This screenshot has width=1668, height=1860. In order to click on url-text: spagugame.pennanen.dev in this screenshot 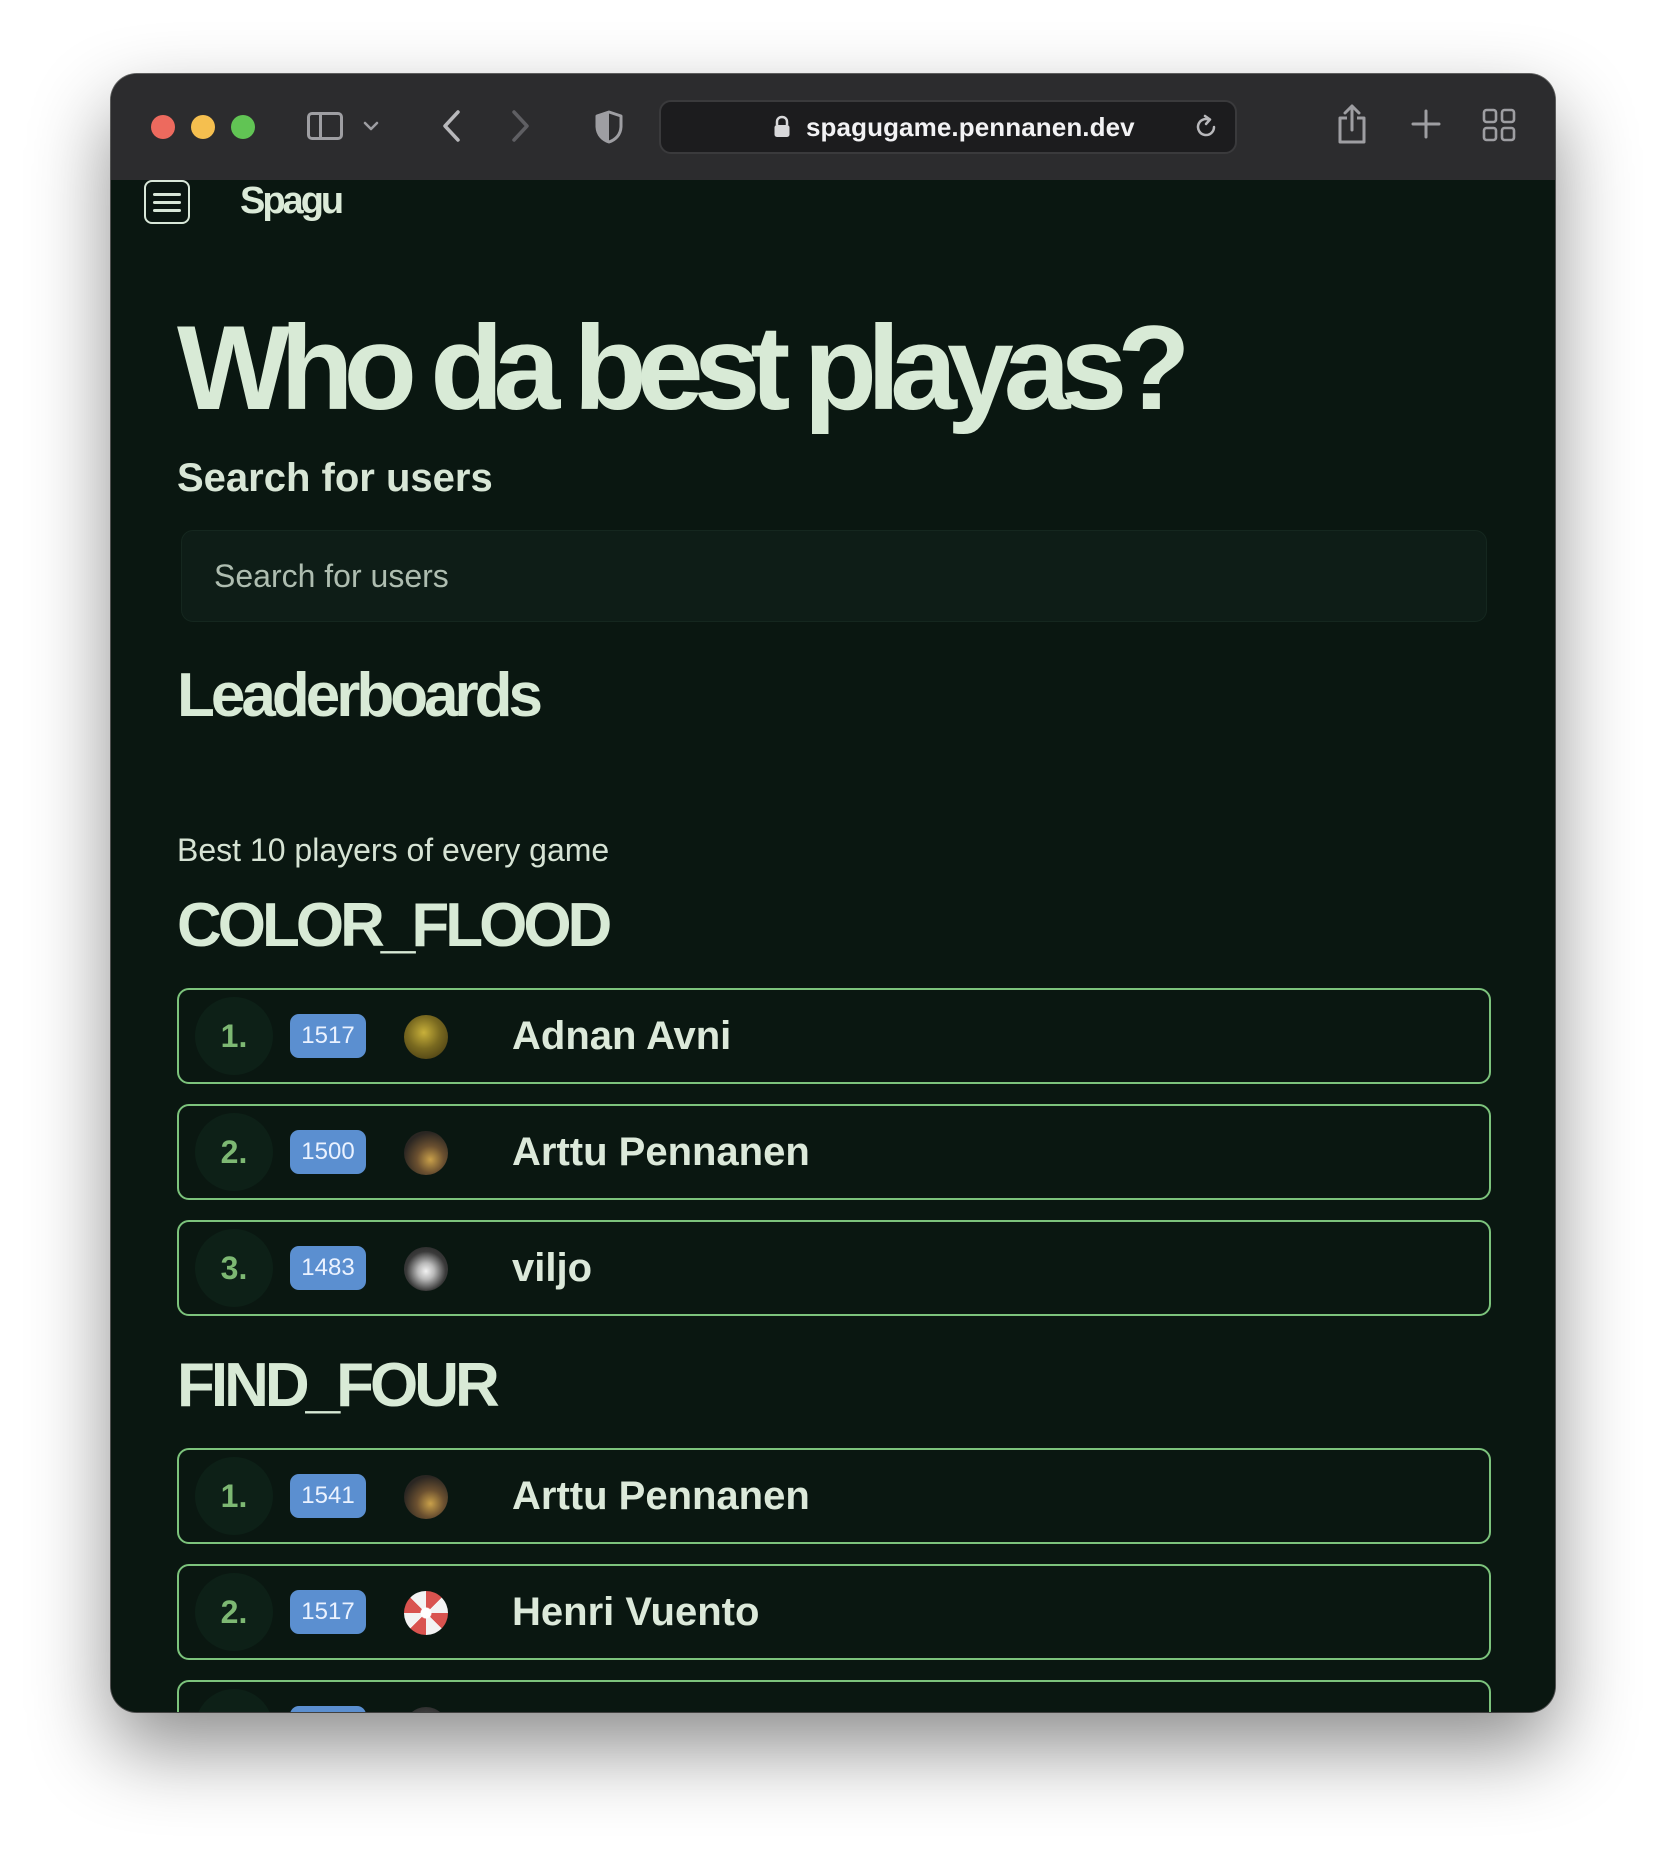, I will do `click(970, 127)`.